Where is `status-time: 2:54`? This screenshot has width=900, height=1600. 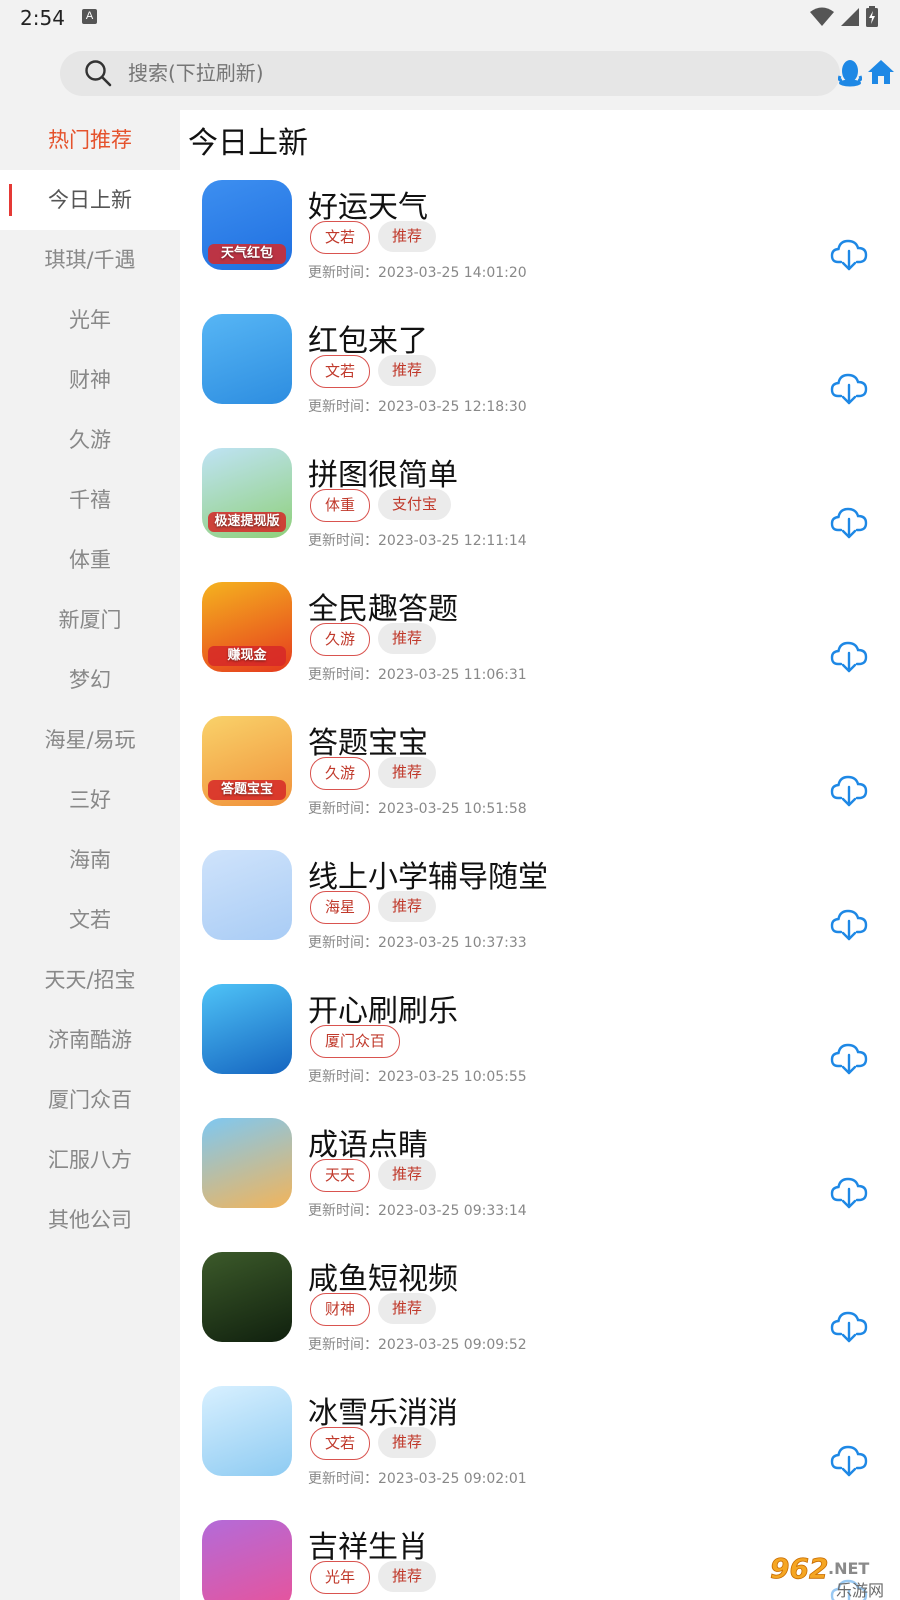
status-time: 2:54 is located at coordinates (42, 18).